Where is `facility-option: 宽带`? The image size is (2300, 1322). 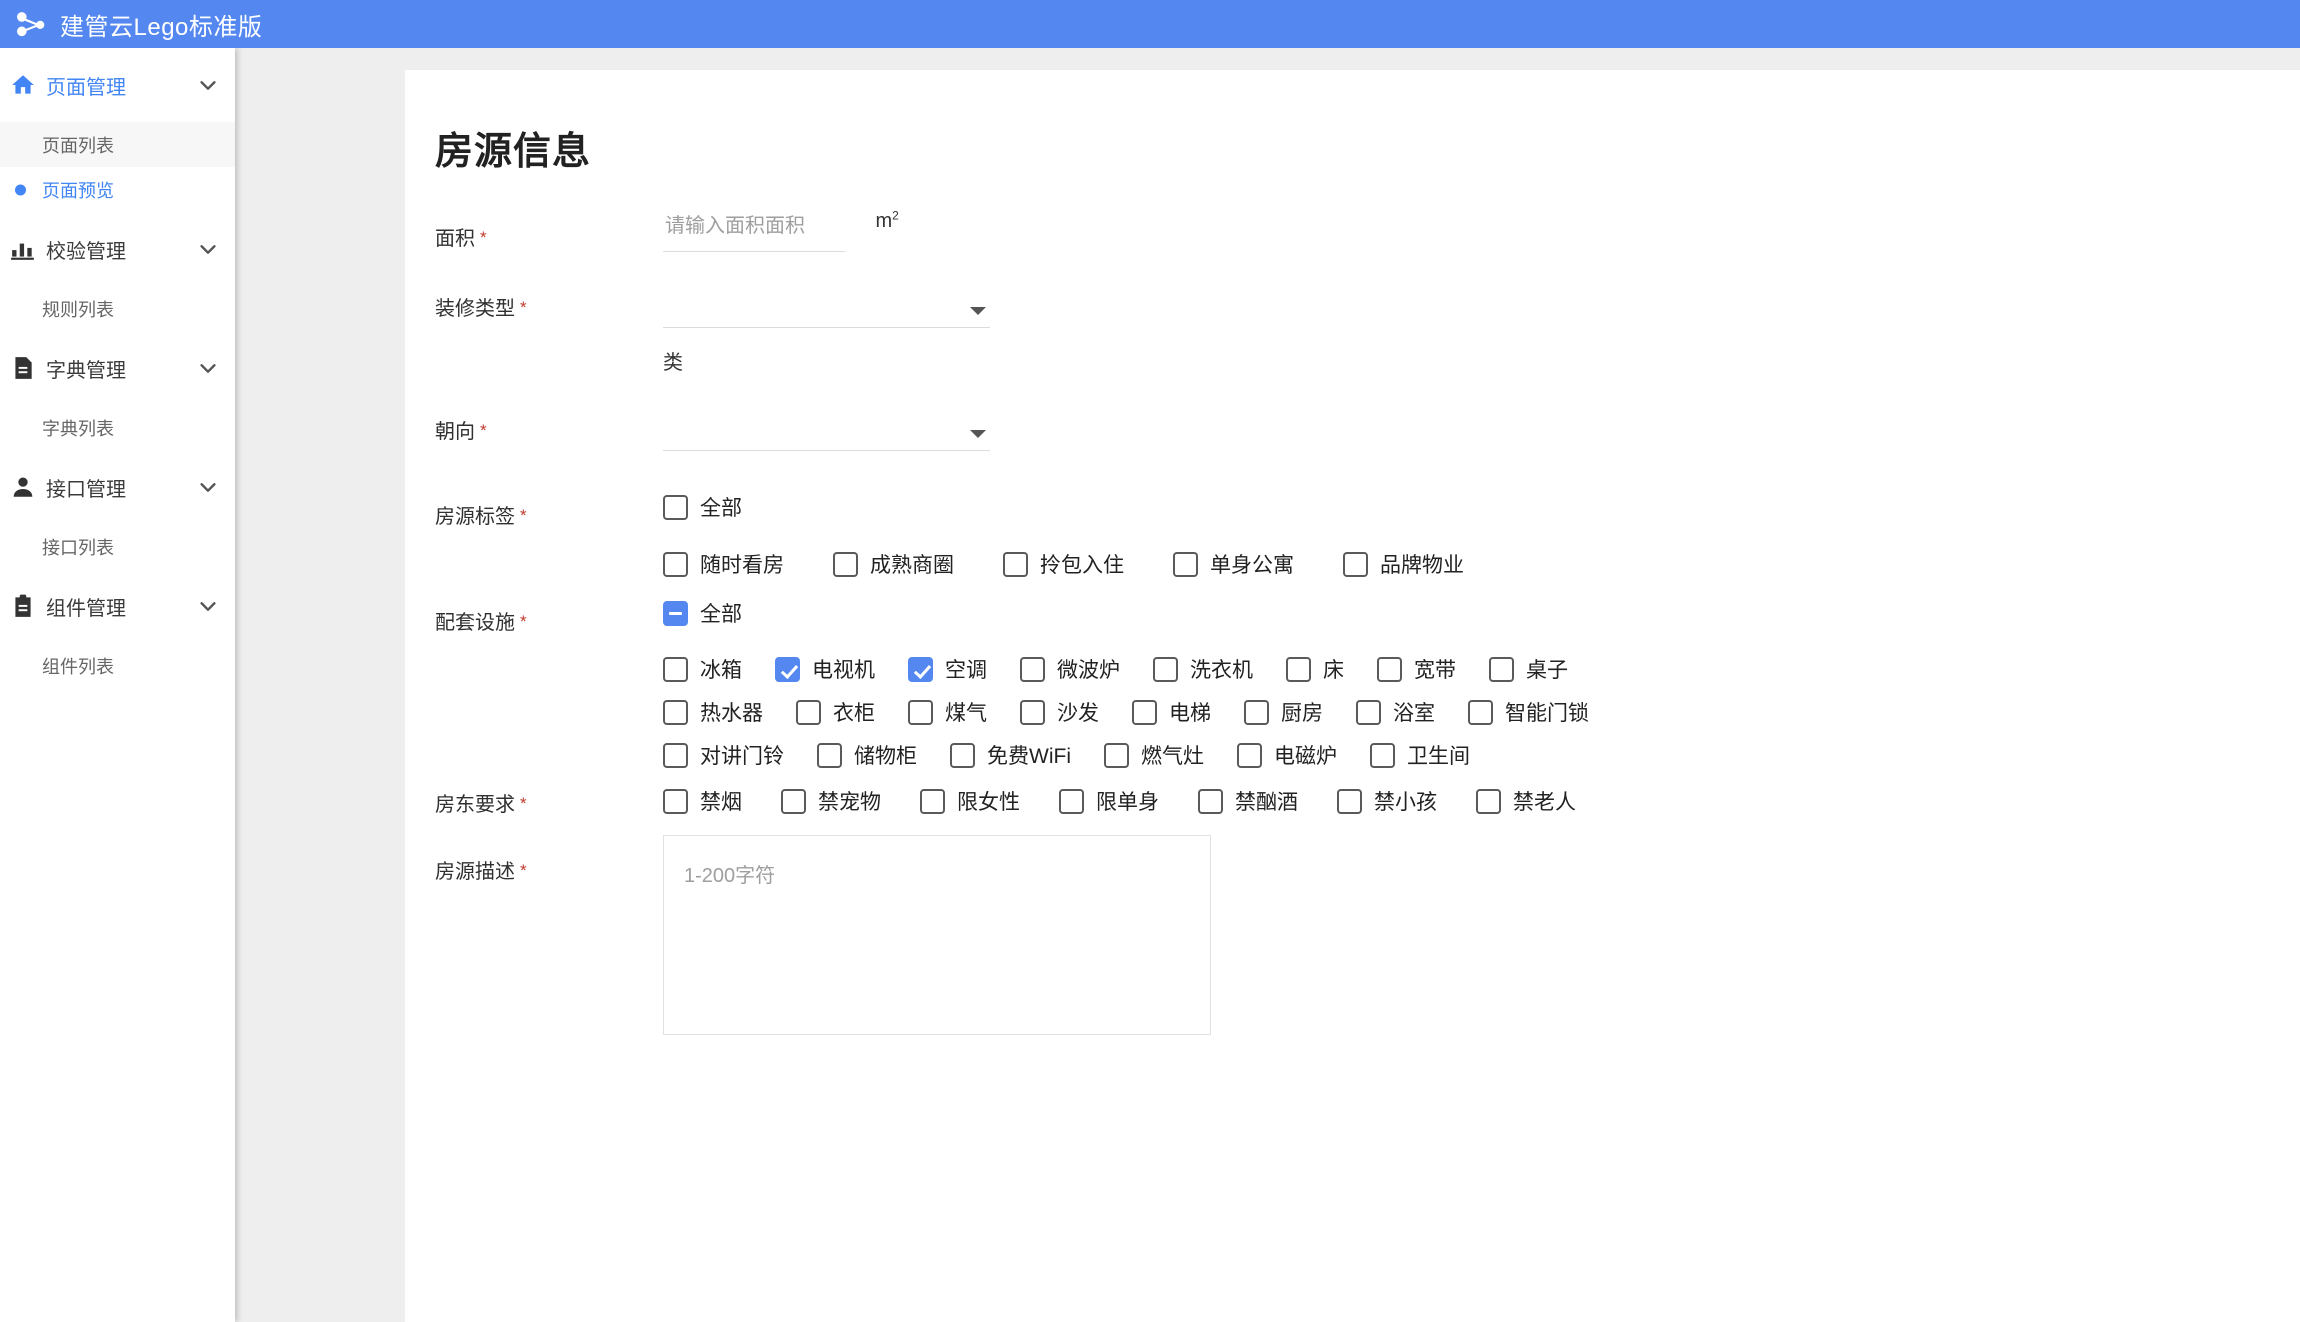
facility-option: 宽带 is located at coordinates (1416, 669).